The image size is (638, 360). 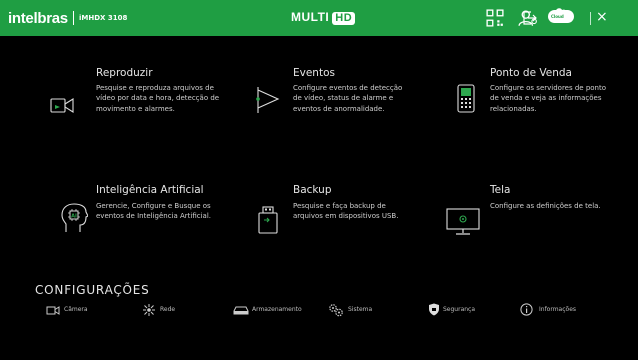 What do you see at coordinates (268, 220) in the screenshot?
I see `usb-icon` at bounding box center [268, 220].